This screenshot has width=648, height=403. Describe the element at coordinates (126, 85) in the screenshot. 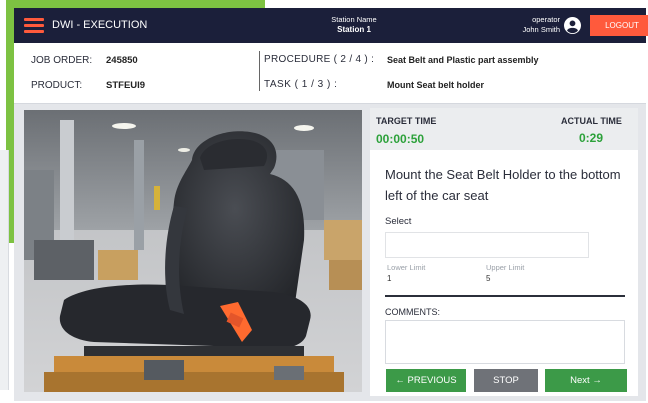

I see `product-value: STFEUI9` at that location.